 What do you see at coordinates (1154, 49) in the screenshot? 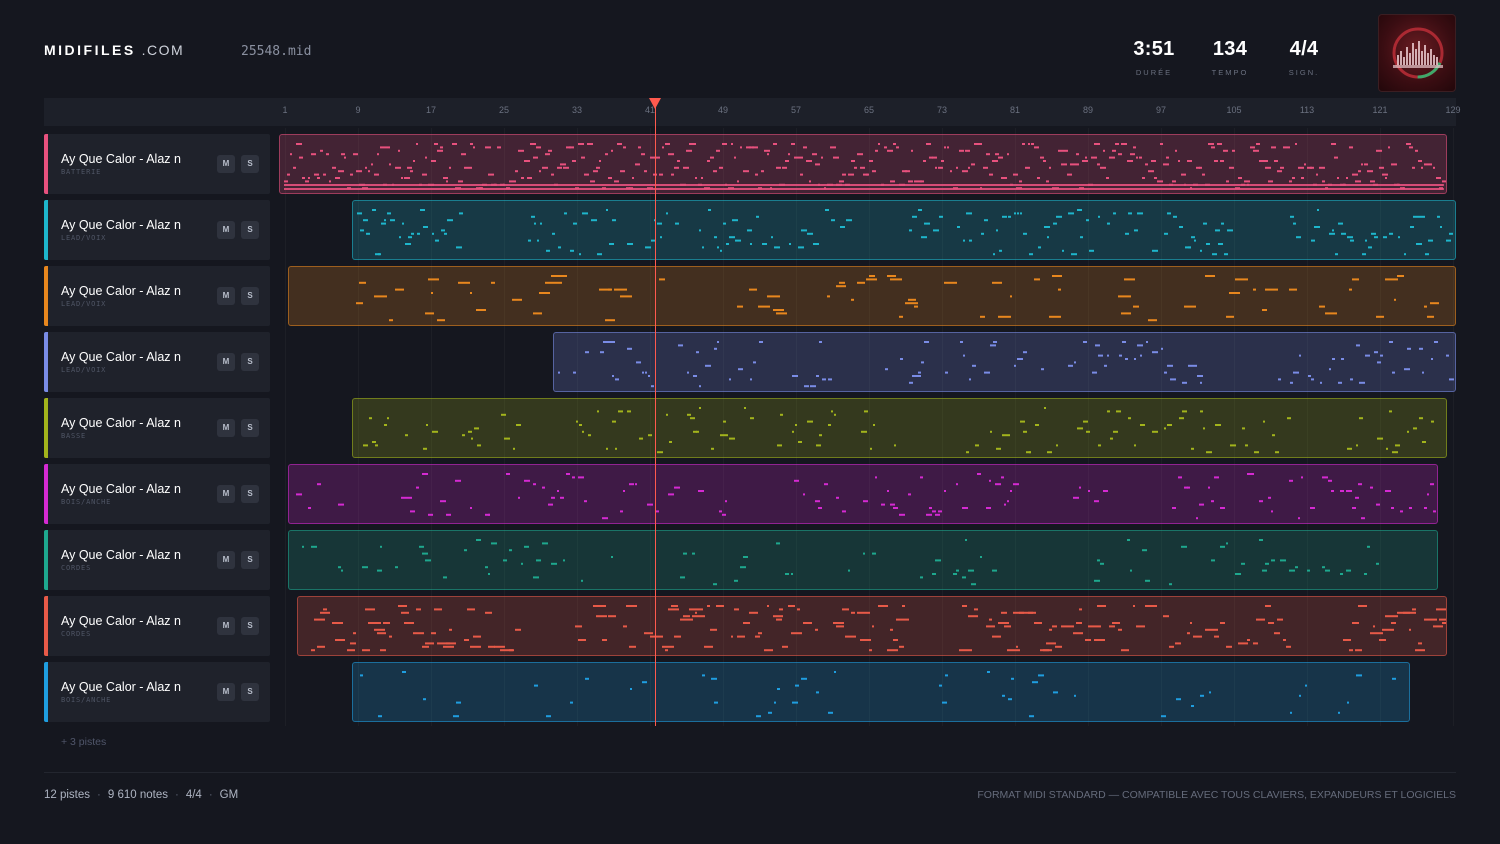
I see `stat-duration-value: 3:51` at bounding box center [1154, 49].